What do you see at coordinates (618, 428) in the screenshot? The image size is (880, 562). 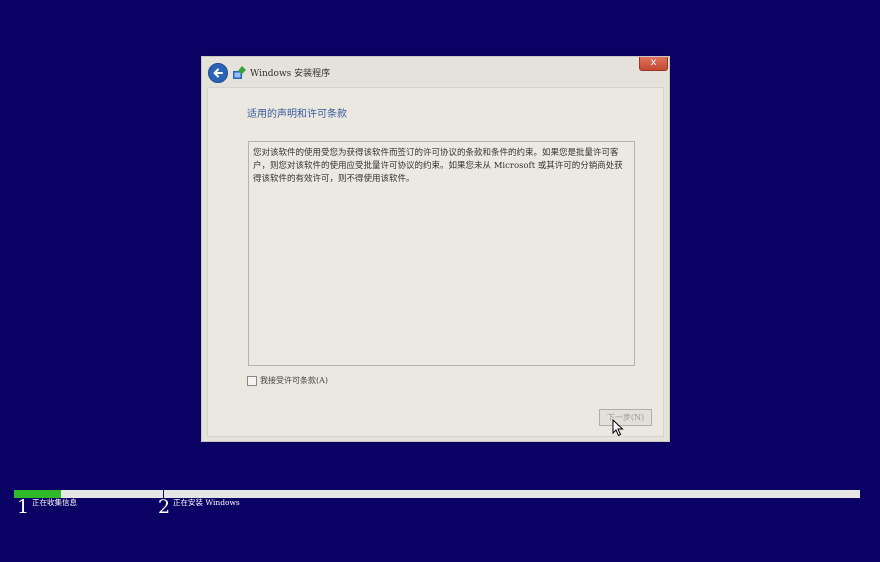 I see `mouse-pointer-icon` at bounding box center [618, 428].